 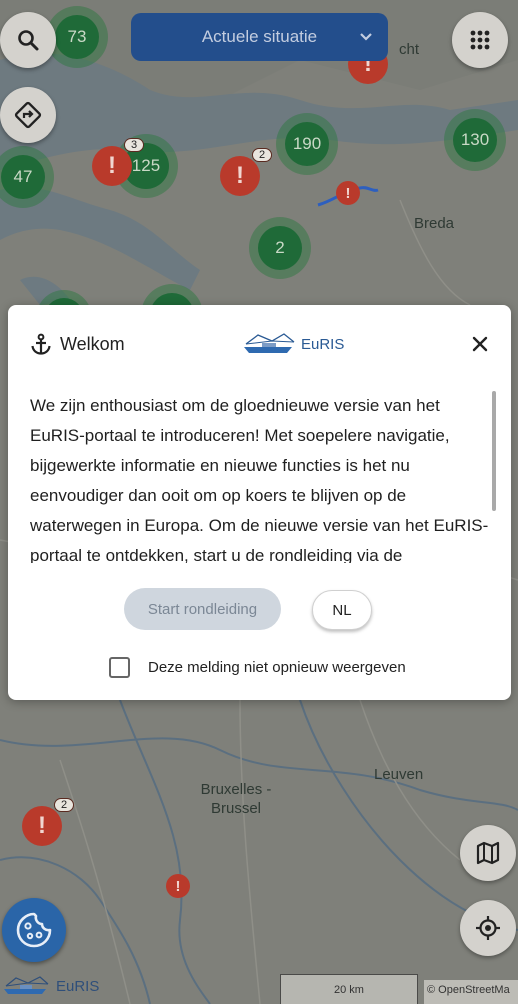 What do you see at coordinates (494, 451) in the screenshot?
I see `scrollbar-thumb` at bounding box center [494, 451].